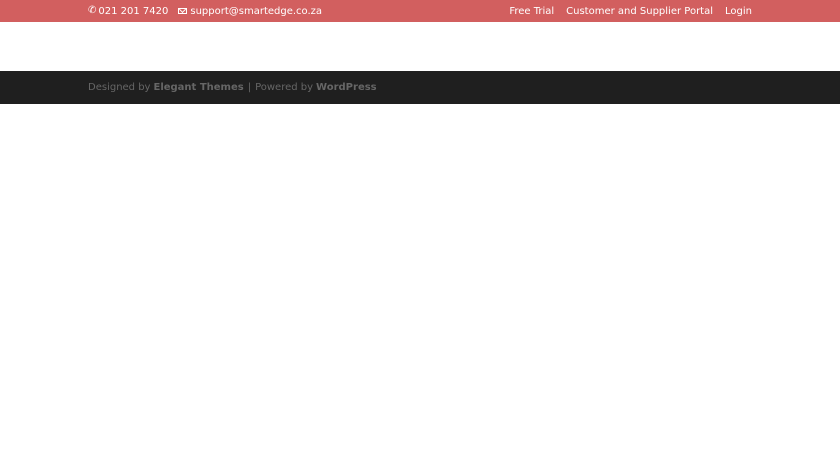 This screenshot has height=472, width=840. I want to click on envelope-icon, so click(183, 11).